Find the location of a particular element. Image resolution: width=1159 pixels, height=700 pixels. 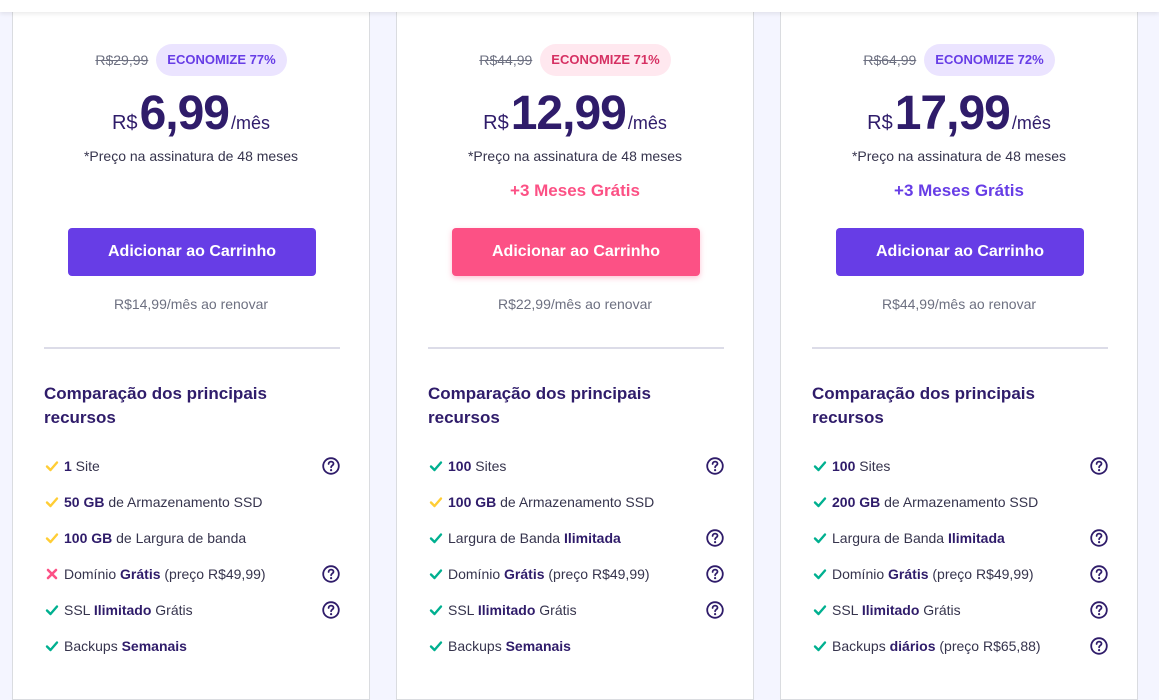

feature-item: 100 GB de Largura de banda is located at coordinates (192, 538).